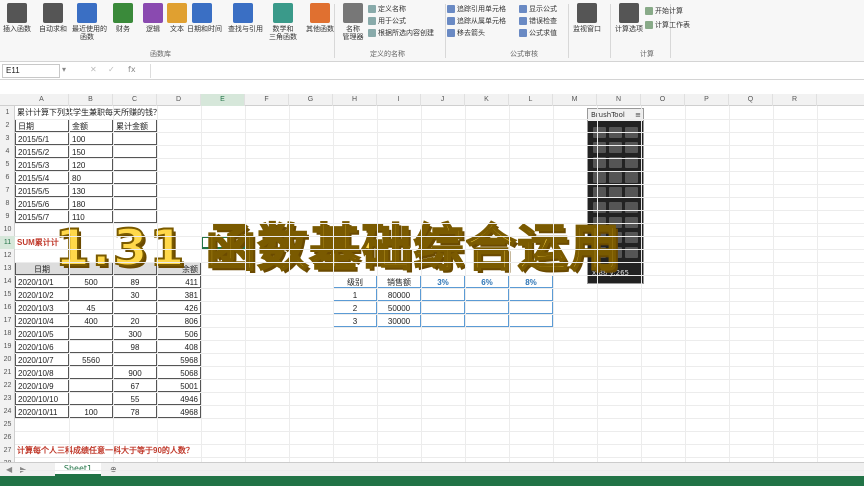  What do you see at coordinates (31, 71) in the screenshot?
I see `name-box: E11` at bounding box center [31, 71].